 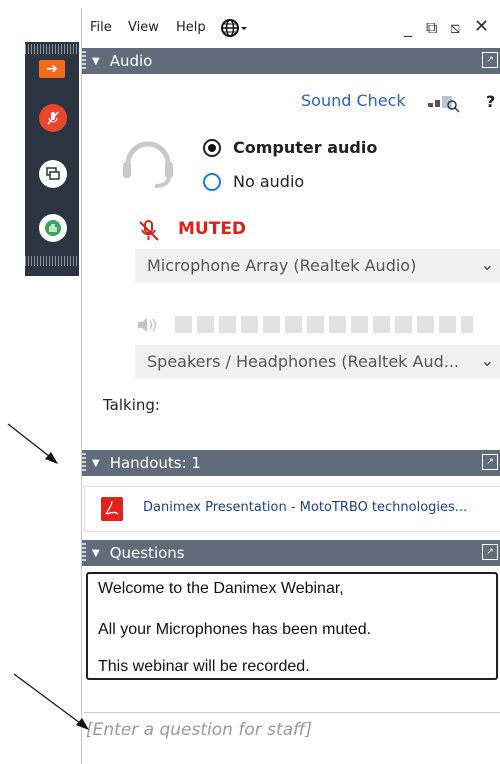 I want to click on annotation-arrow-question, so click(x=49, y=700).